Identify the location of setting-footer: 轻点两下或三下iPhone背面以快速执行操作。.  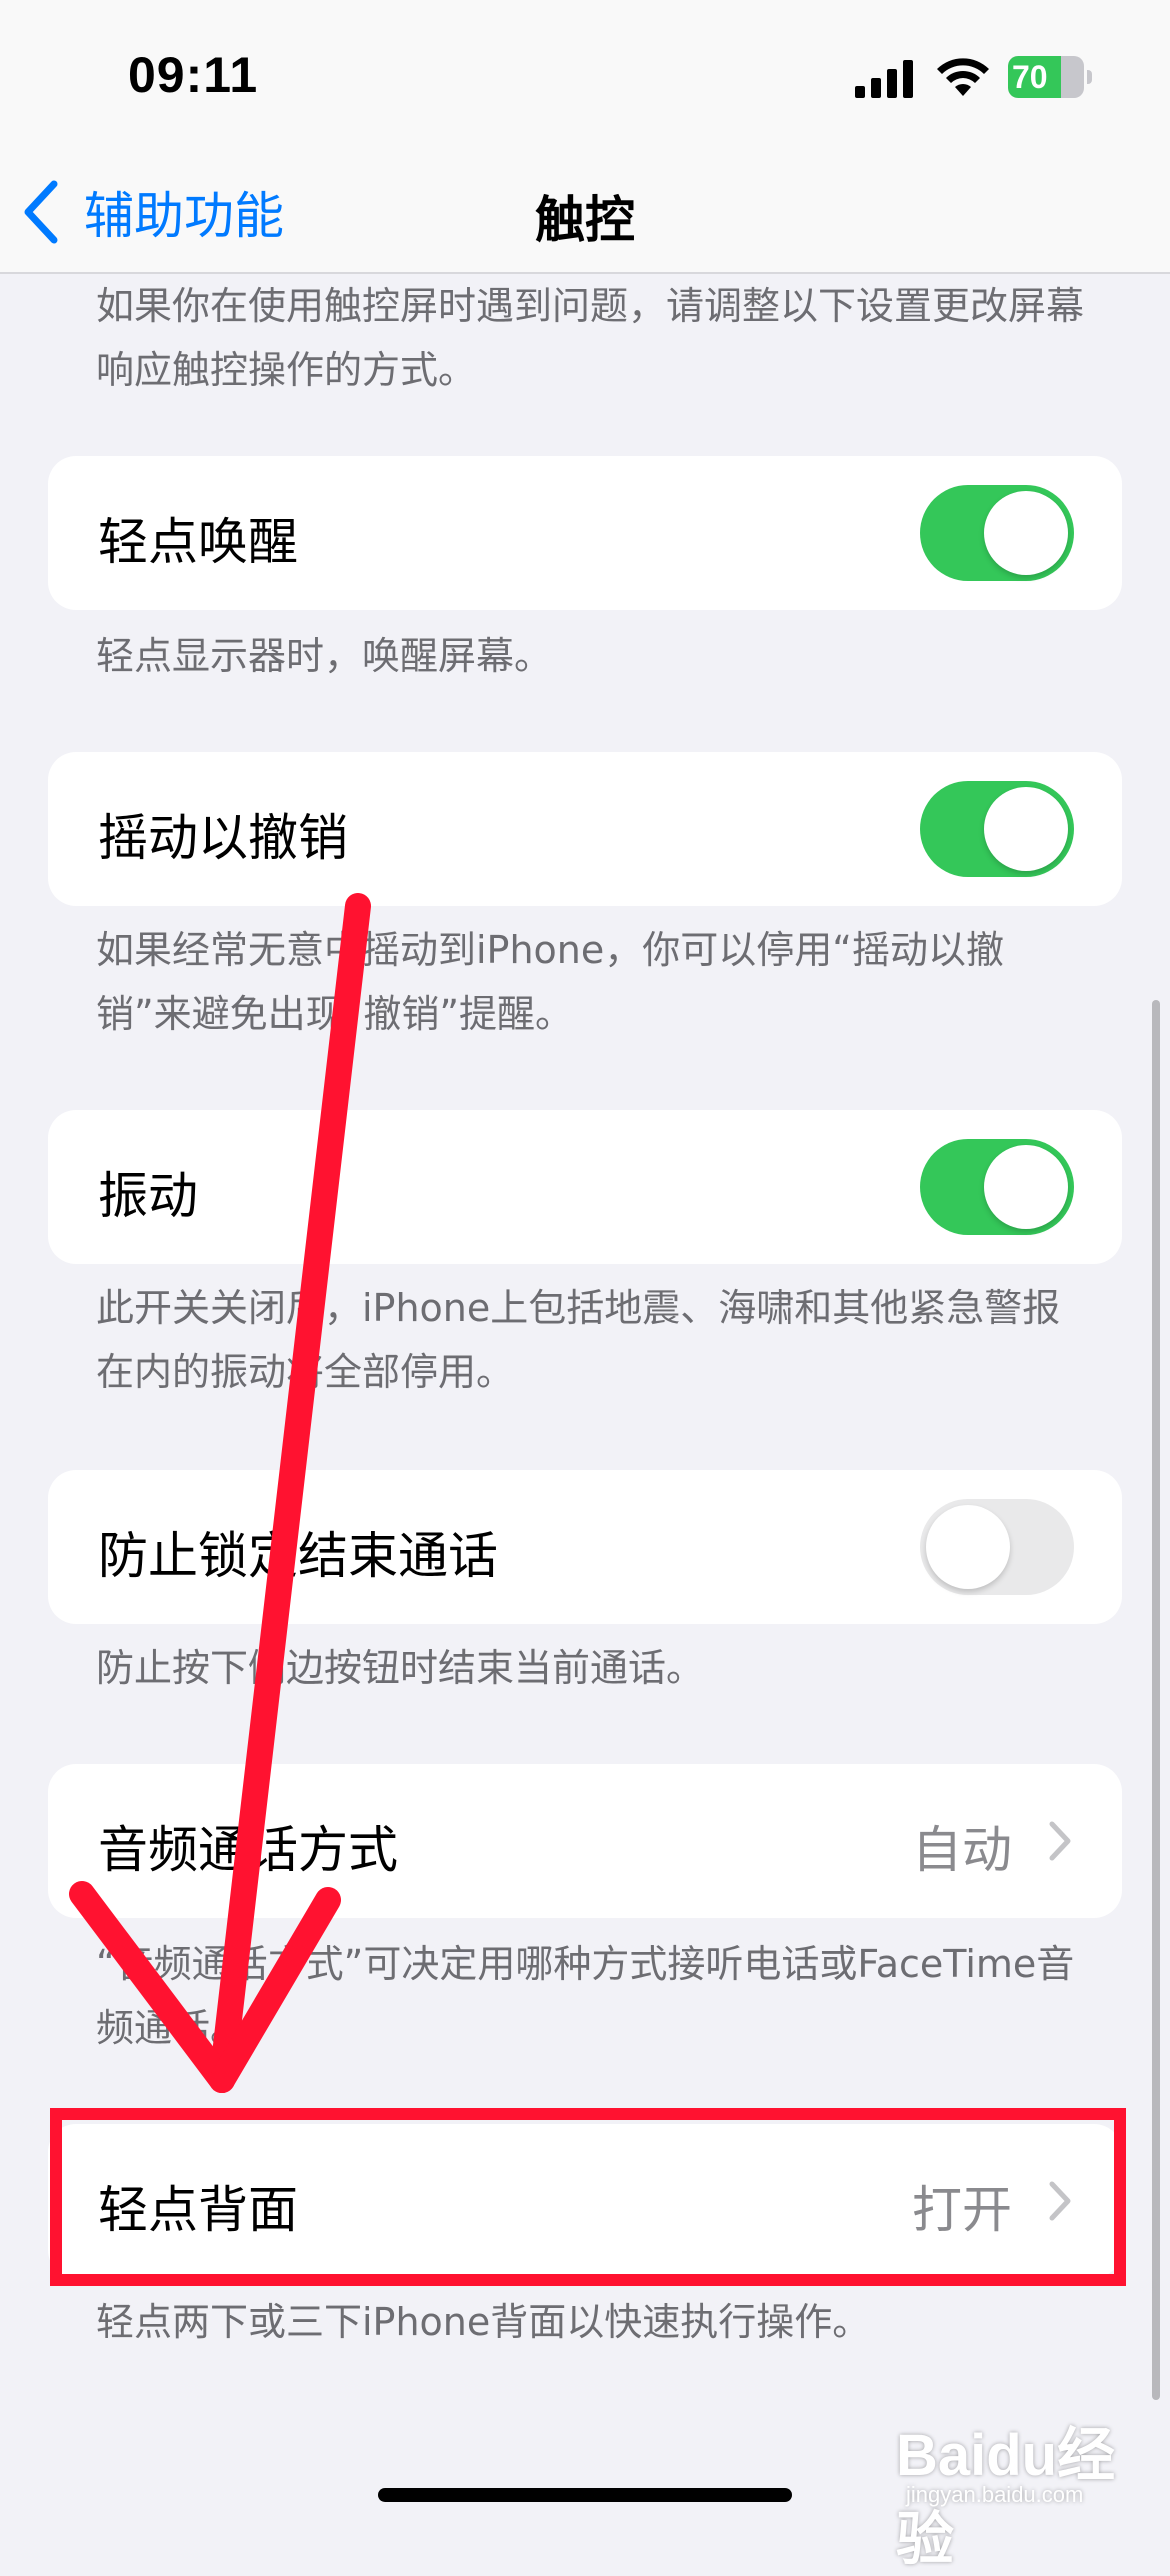
(483, 2322).